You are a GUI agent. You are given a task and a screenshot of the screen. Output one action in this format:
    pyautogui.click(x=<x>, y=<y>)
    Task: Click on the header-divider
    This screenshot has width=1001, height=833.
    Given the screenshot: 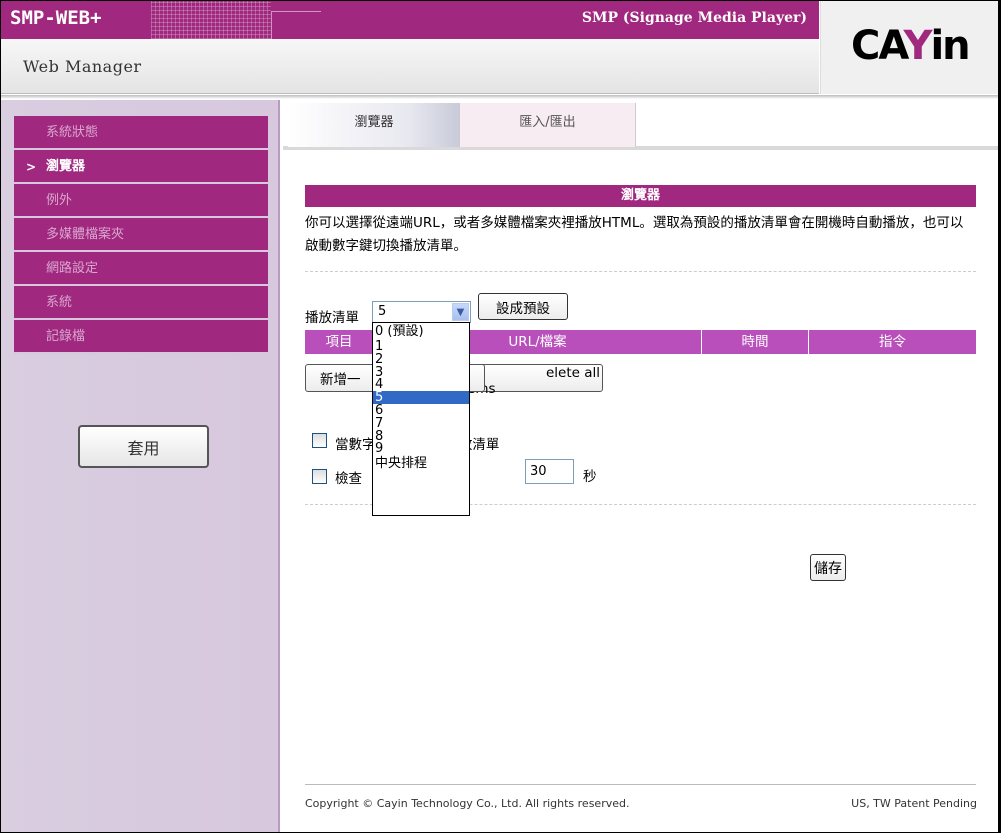 What is the action you would take?
    pyautogui.click(x=499, y=97)
    